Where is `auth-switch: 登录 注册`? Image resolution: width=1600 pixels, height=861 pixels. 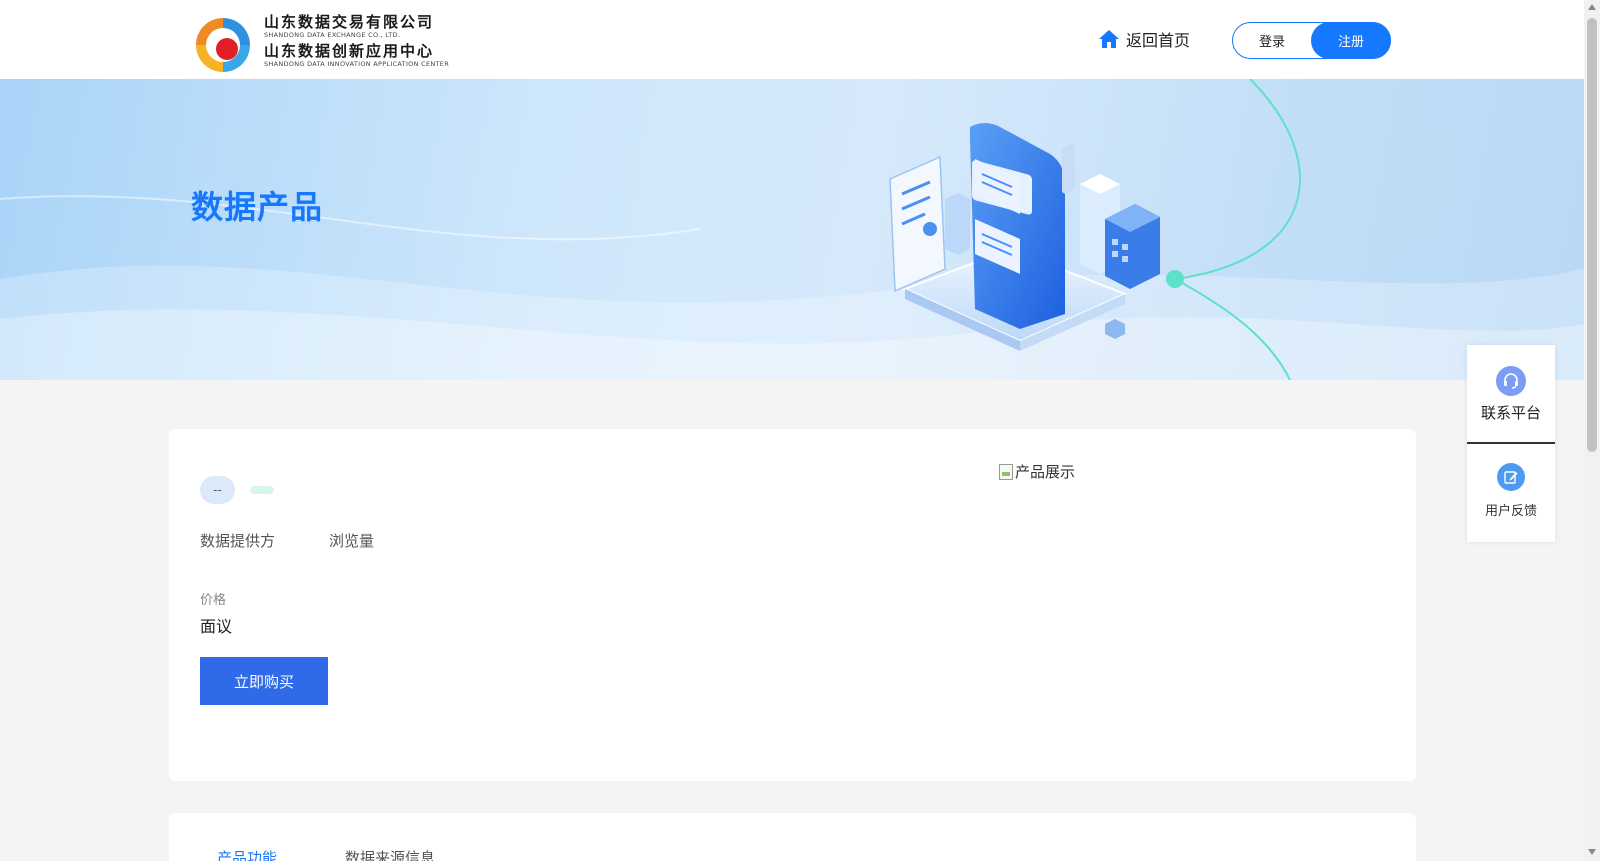
auth-switch: 登录 注册 is located at coordinates (1311, 40).